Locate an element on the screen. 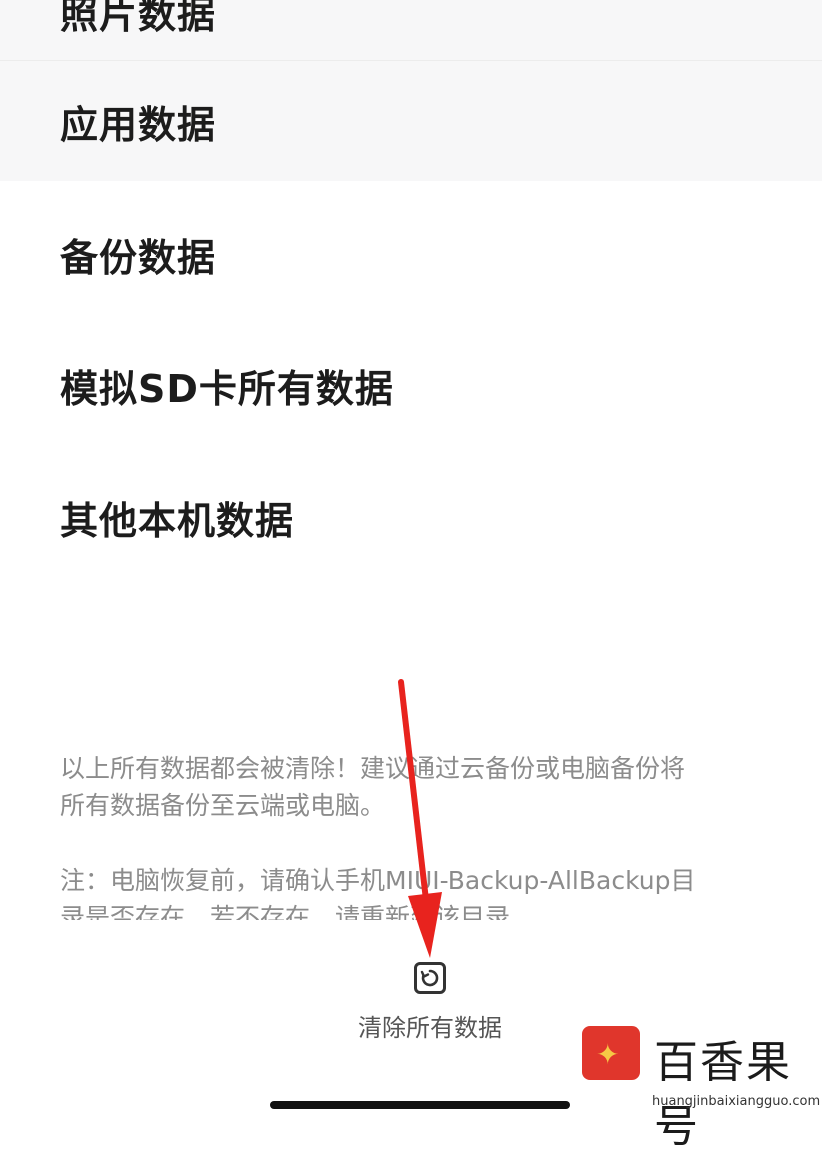  watermark-url: huangjinbaixiangguo.com is located at coordinates (736, 1101).